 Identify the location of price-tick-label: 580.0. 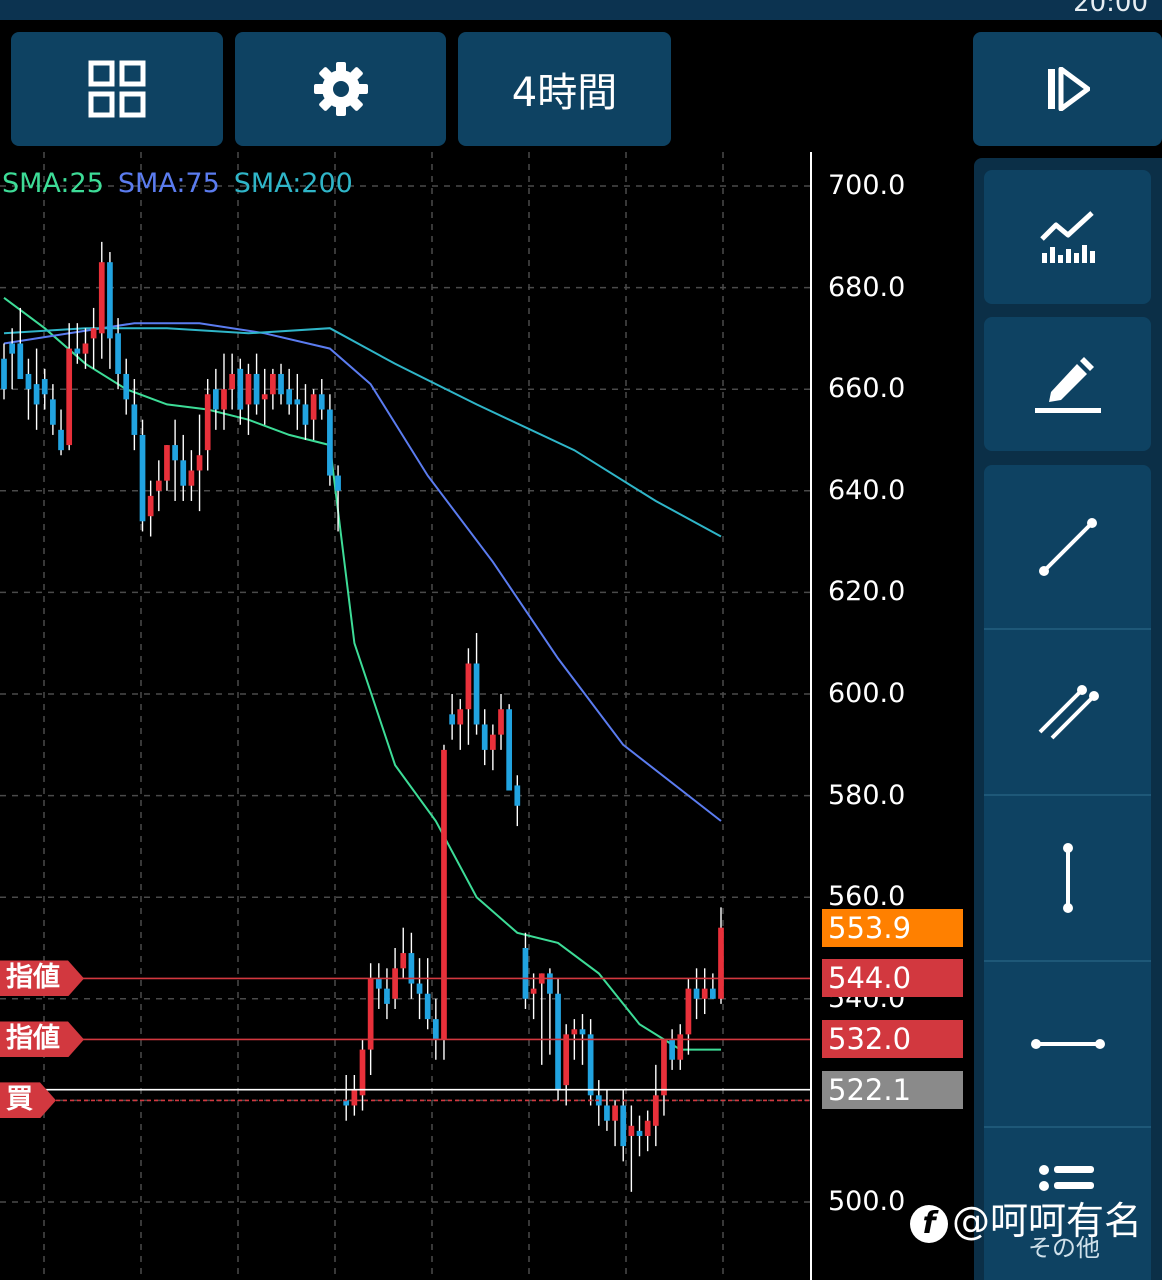
(867, 795).